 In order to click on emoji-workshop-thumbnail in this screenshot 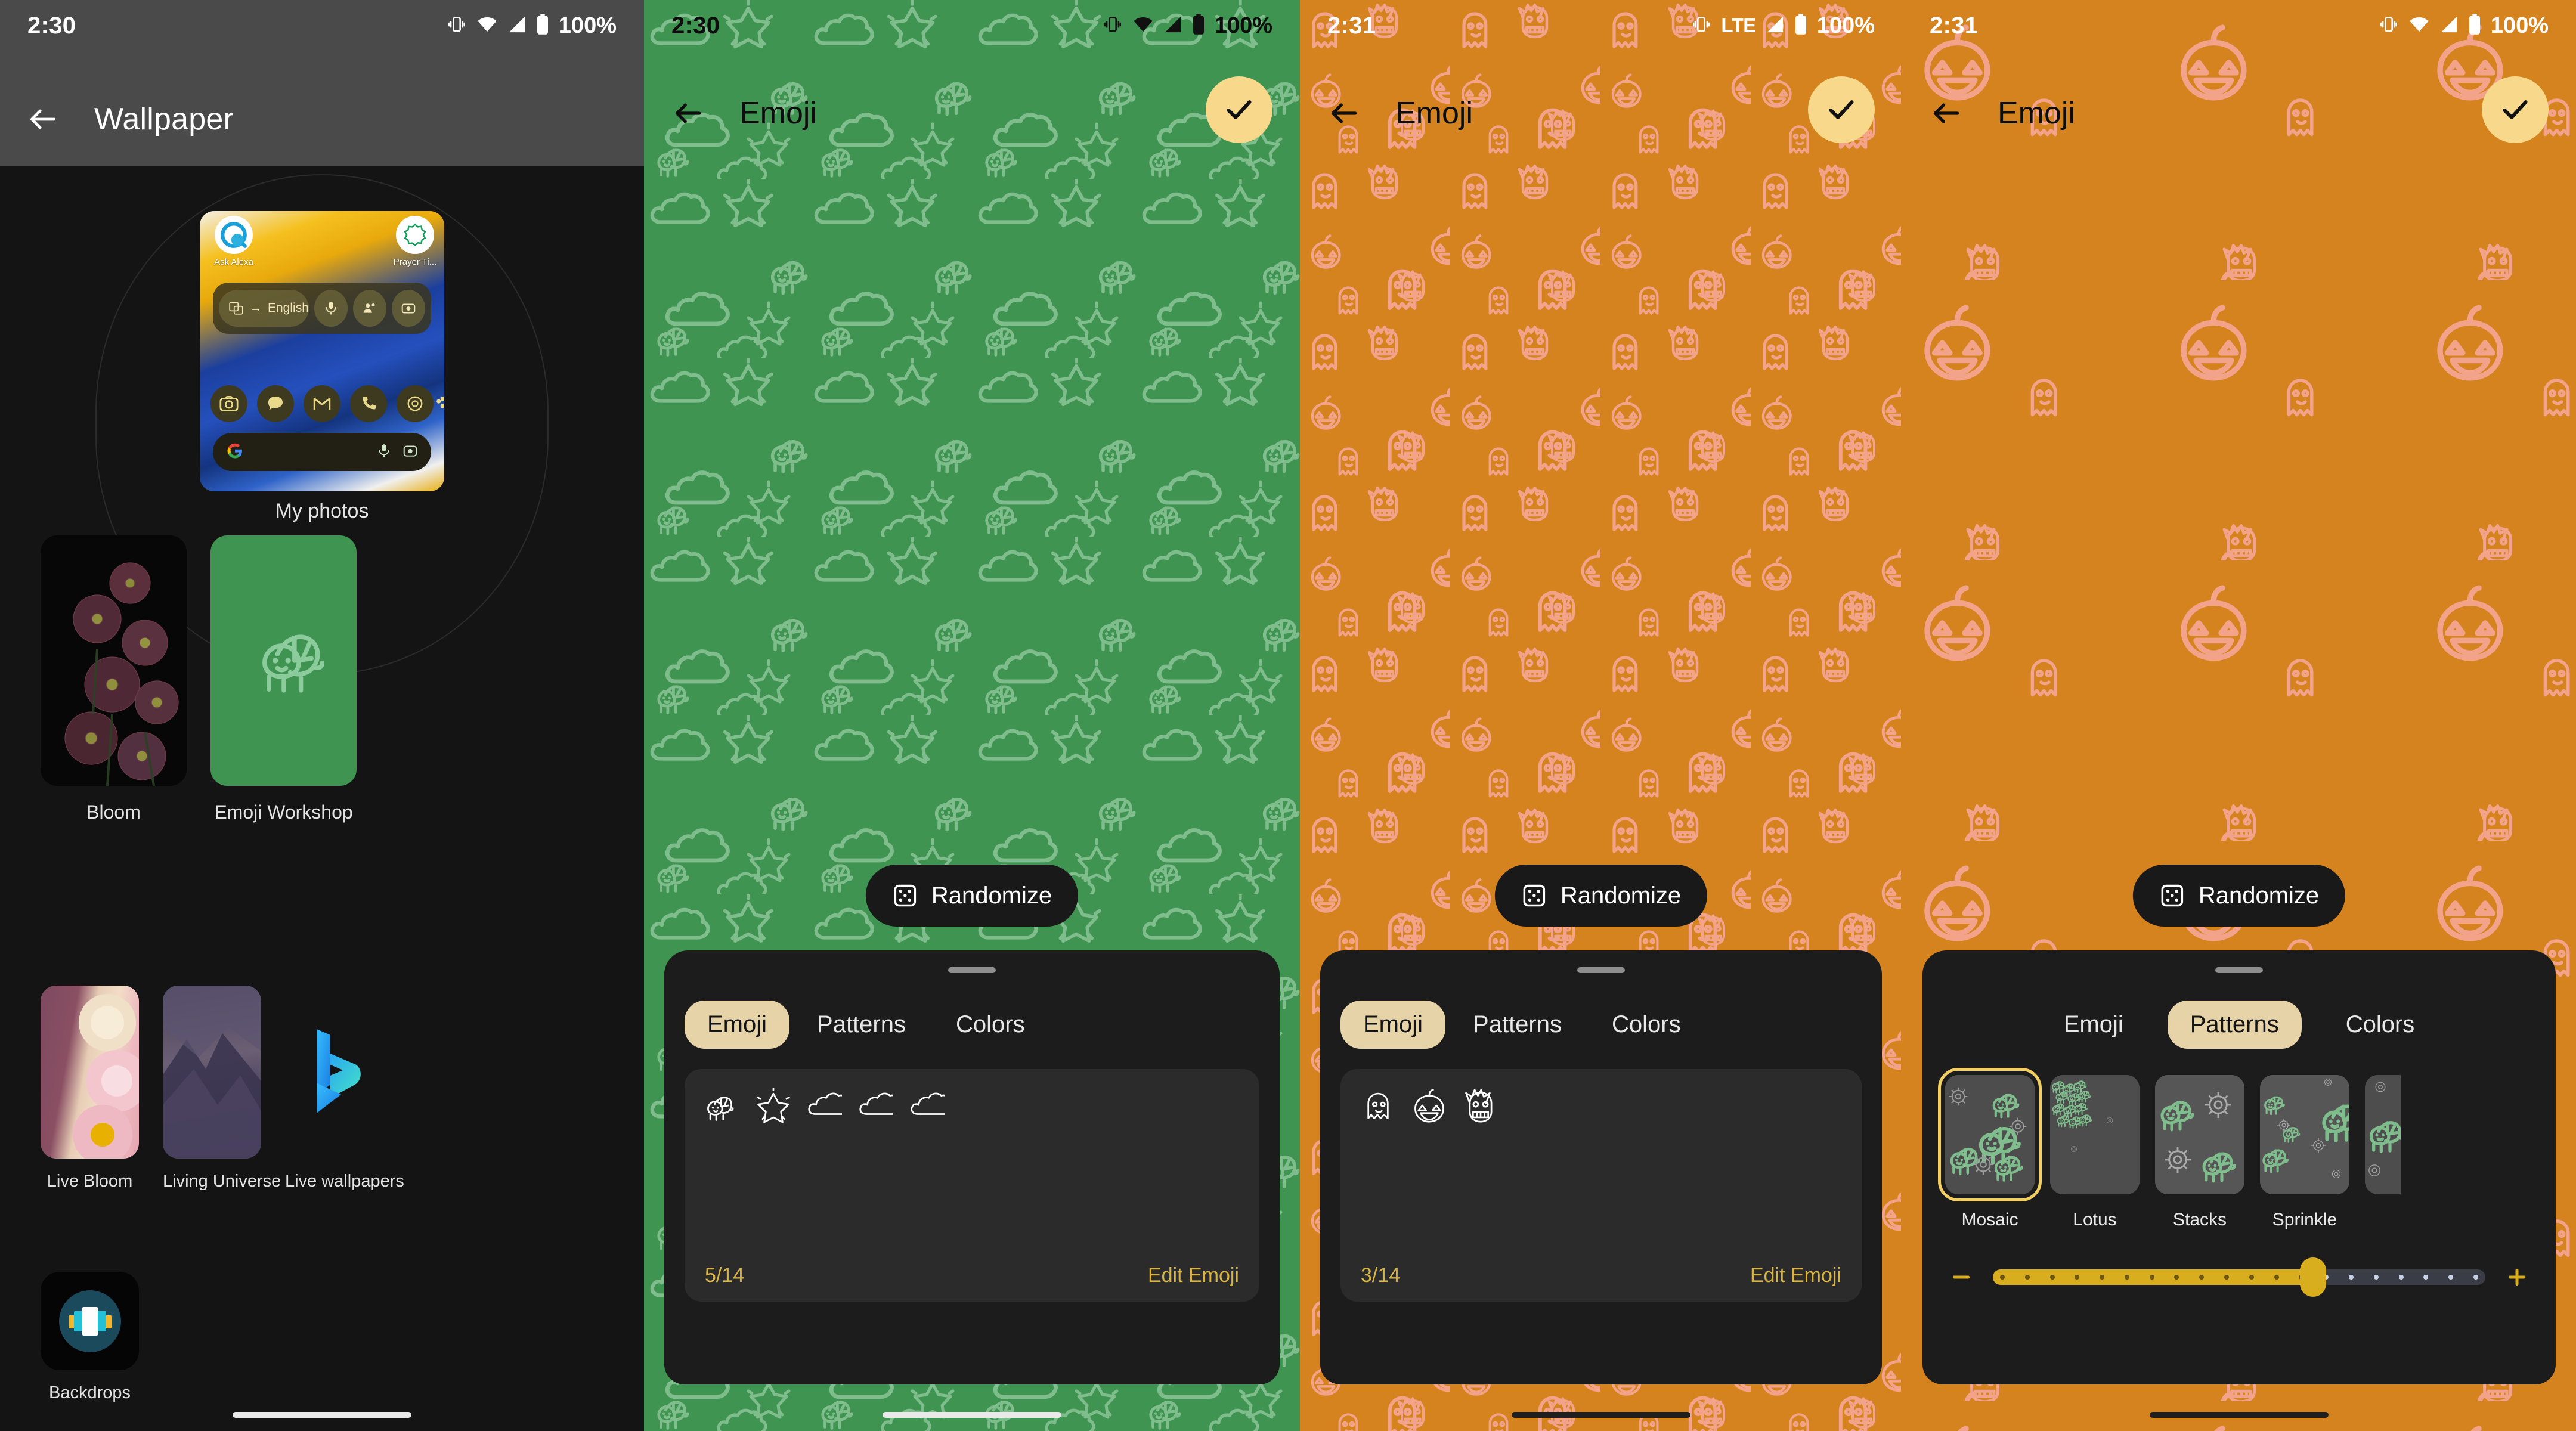, I will do `click(284, 660)`.